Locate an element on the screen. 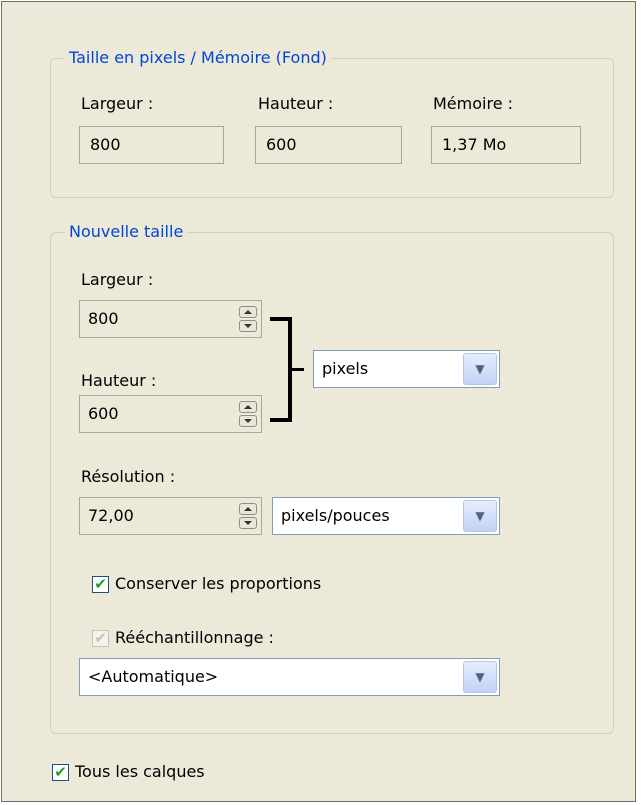 The height and width of the screenshot is (805, 643). keep-proportions-checkbox: ✔ is located at coordinates (100, 584).